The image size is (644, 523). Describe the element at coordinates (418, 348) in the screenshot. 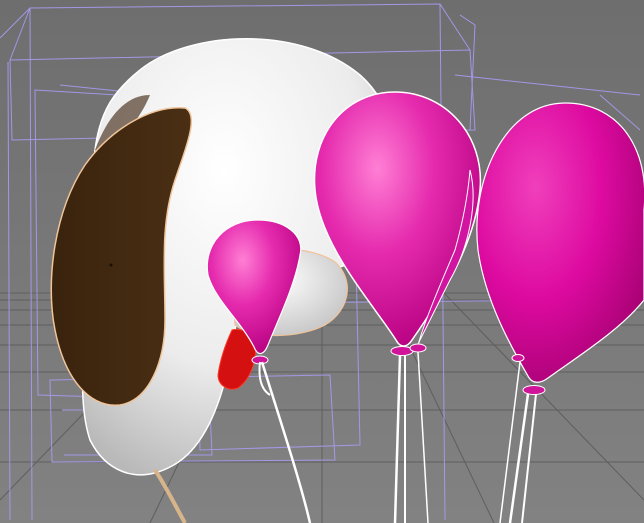

I see `balloon-behind-knot` at that location.